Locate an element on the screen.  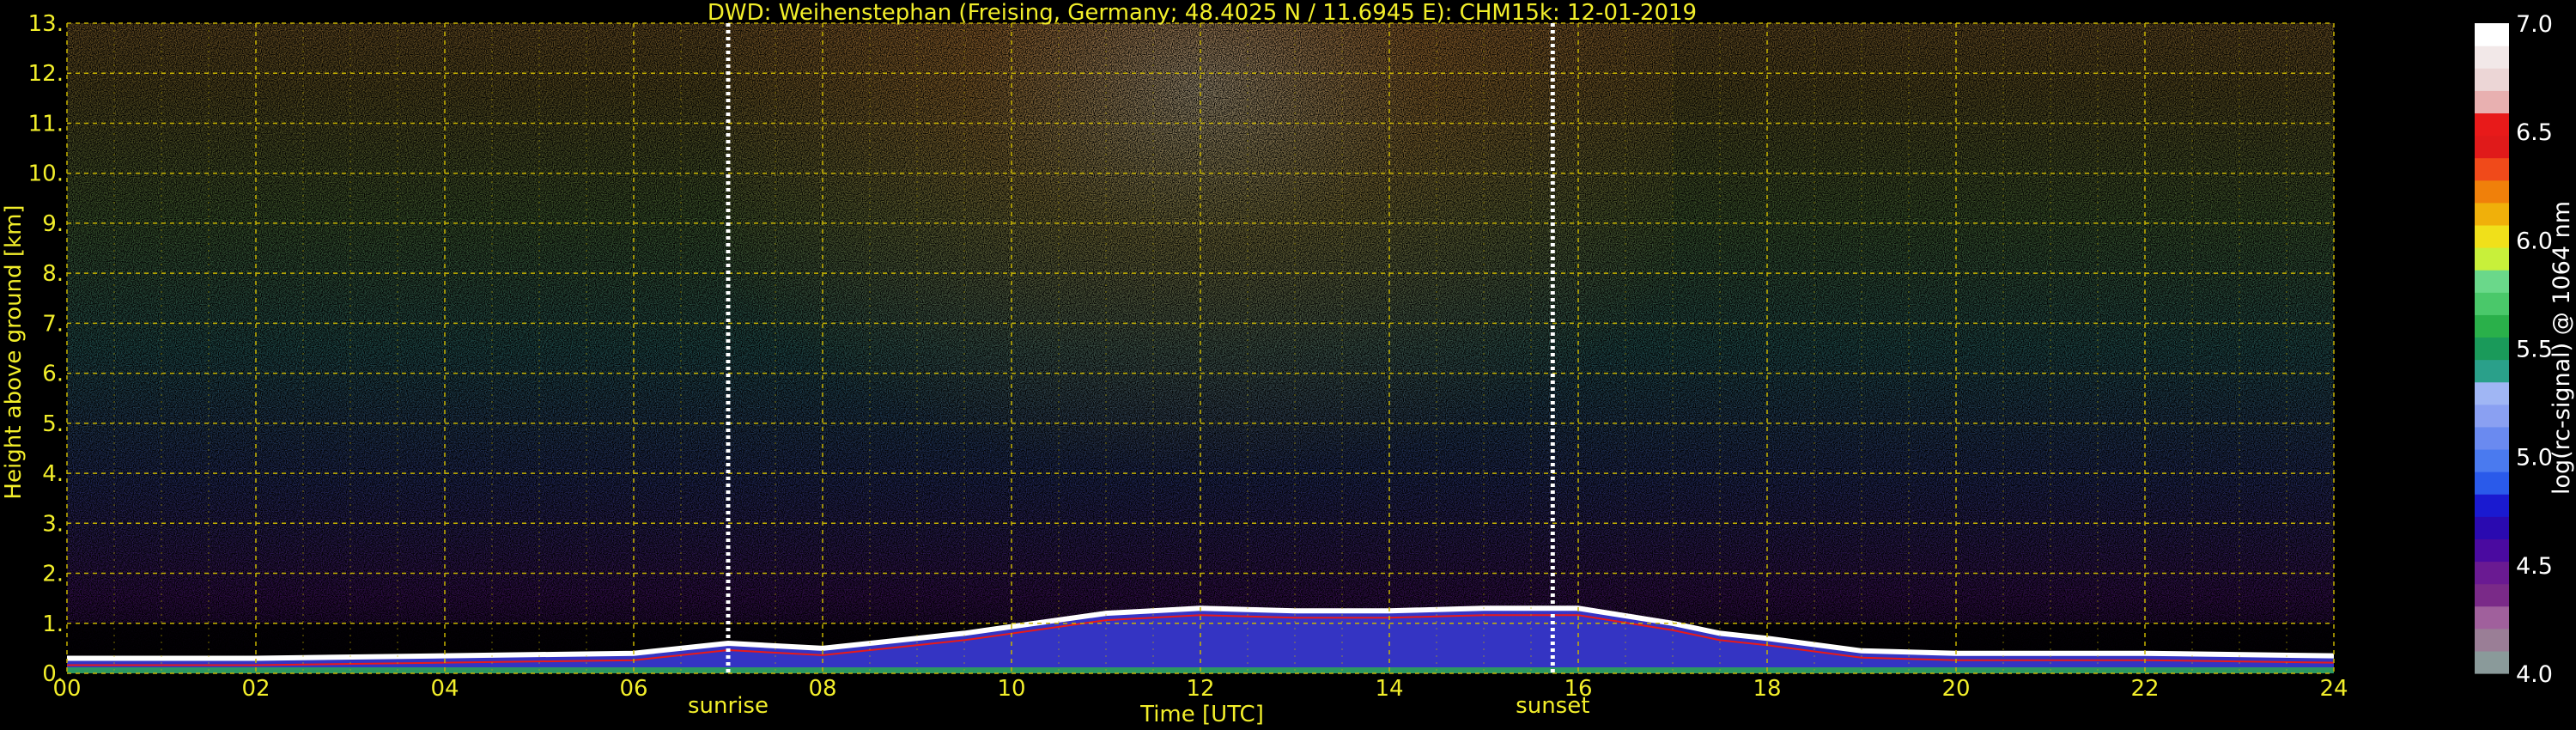
x-tick-label: 12 is located at coordinates (1200, 689).